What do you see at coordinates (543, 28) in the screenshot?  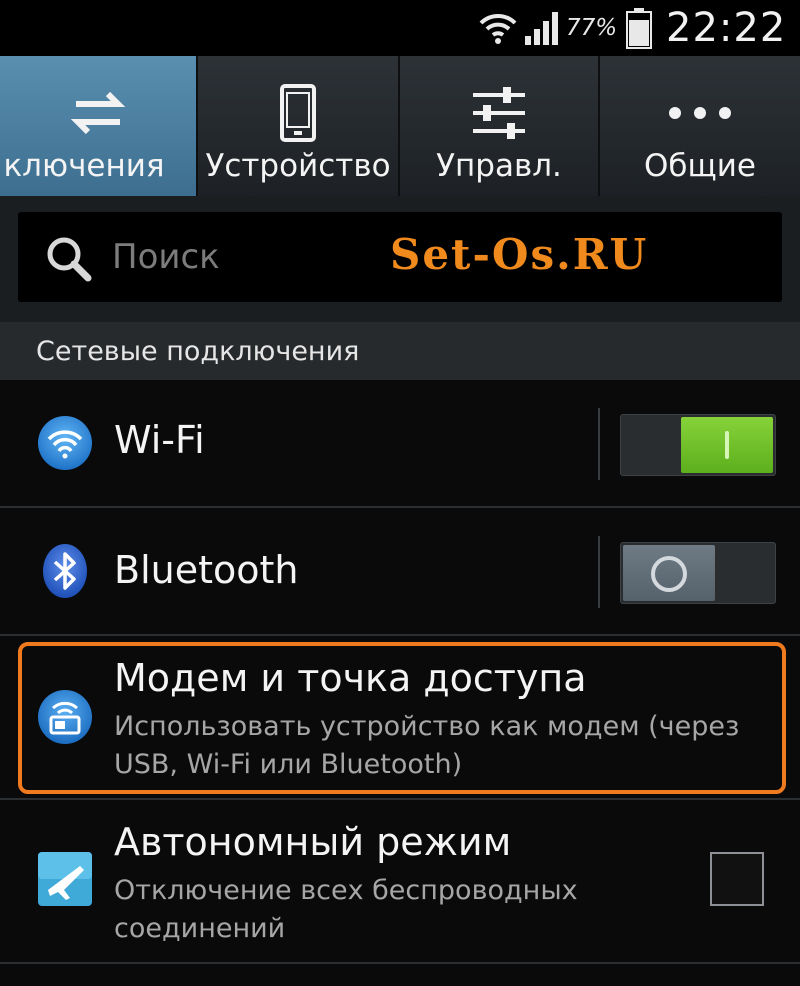 I see `signal-icon` at bounding box center [543, 28].